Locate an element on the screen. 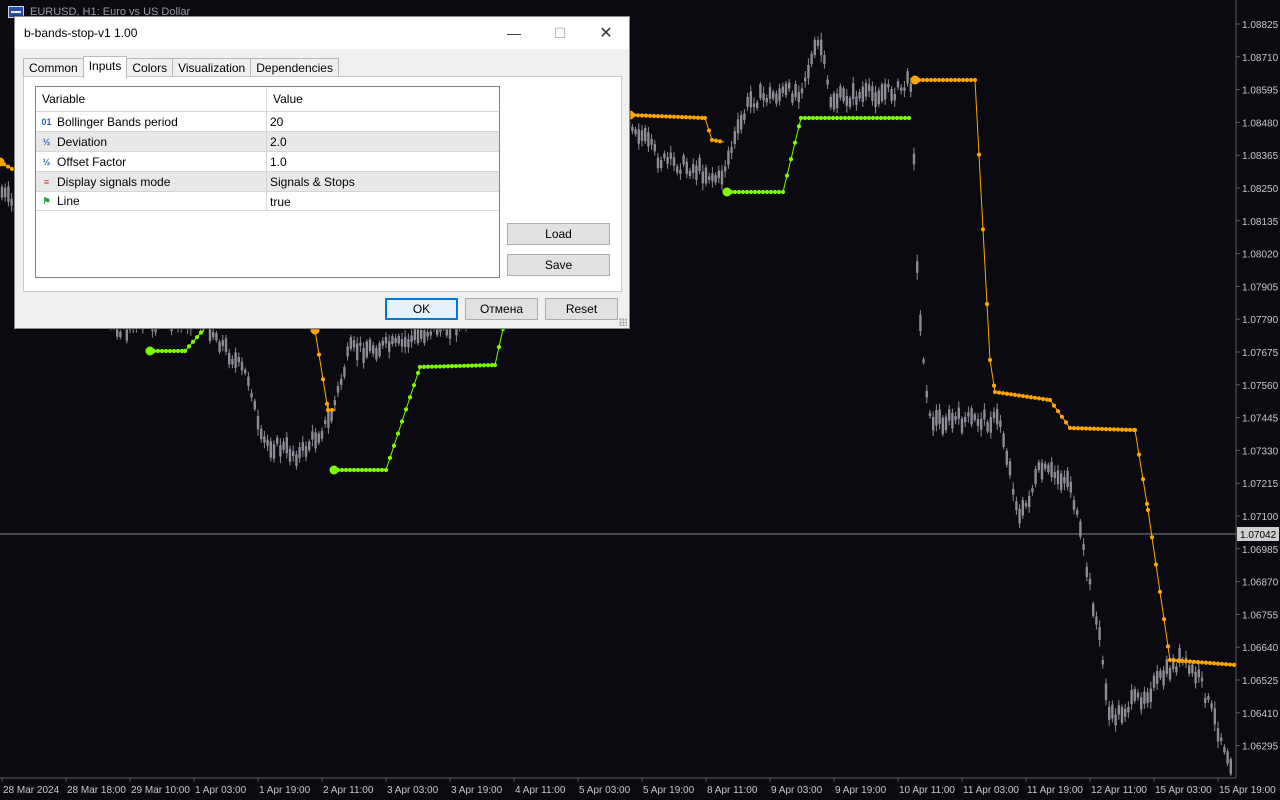 The height and width of the screenshot is (800, 1280). value-cell: Signals & Stops is located at coordinates (311, 181).